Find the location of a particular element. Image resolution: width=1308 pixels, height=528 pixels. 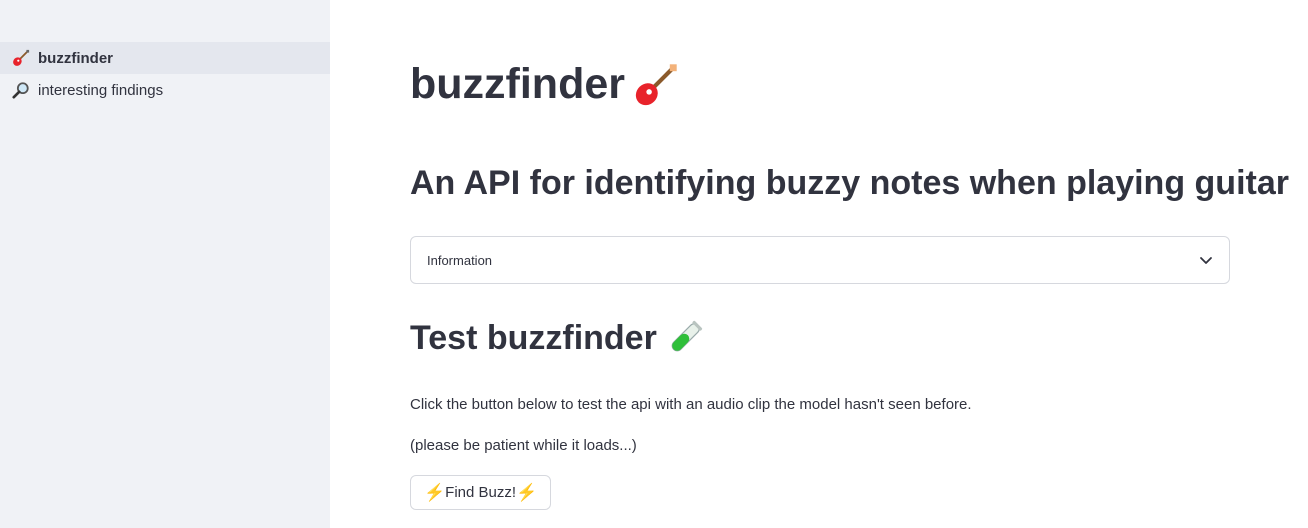

patience-note: (please be patient while it loads...) is located at coordinates (523, 445).